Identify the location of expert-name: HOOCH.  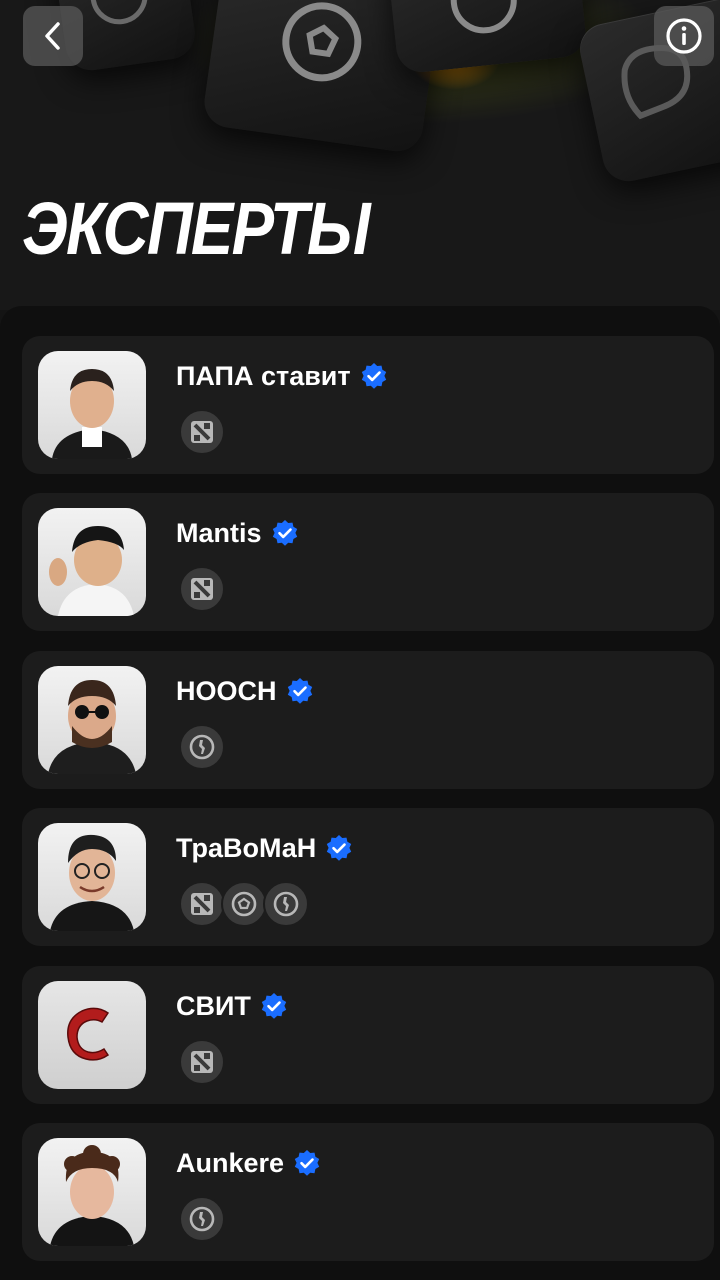
(226, 690).